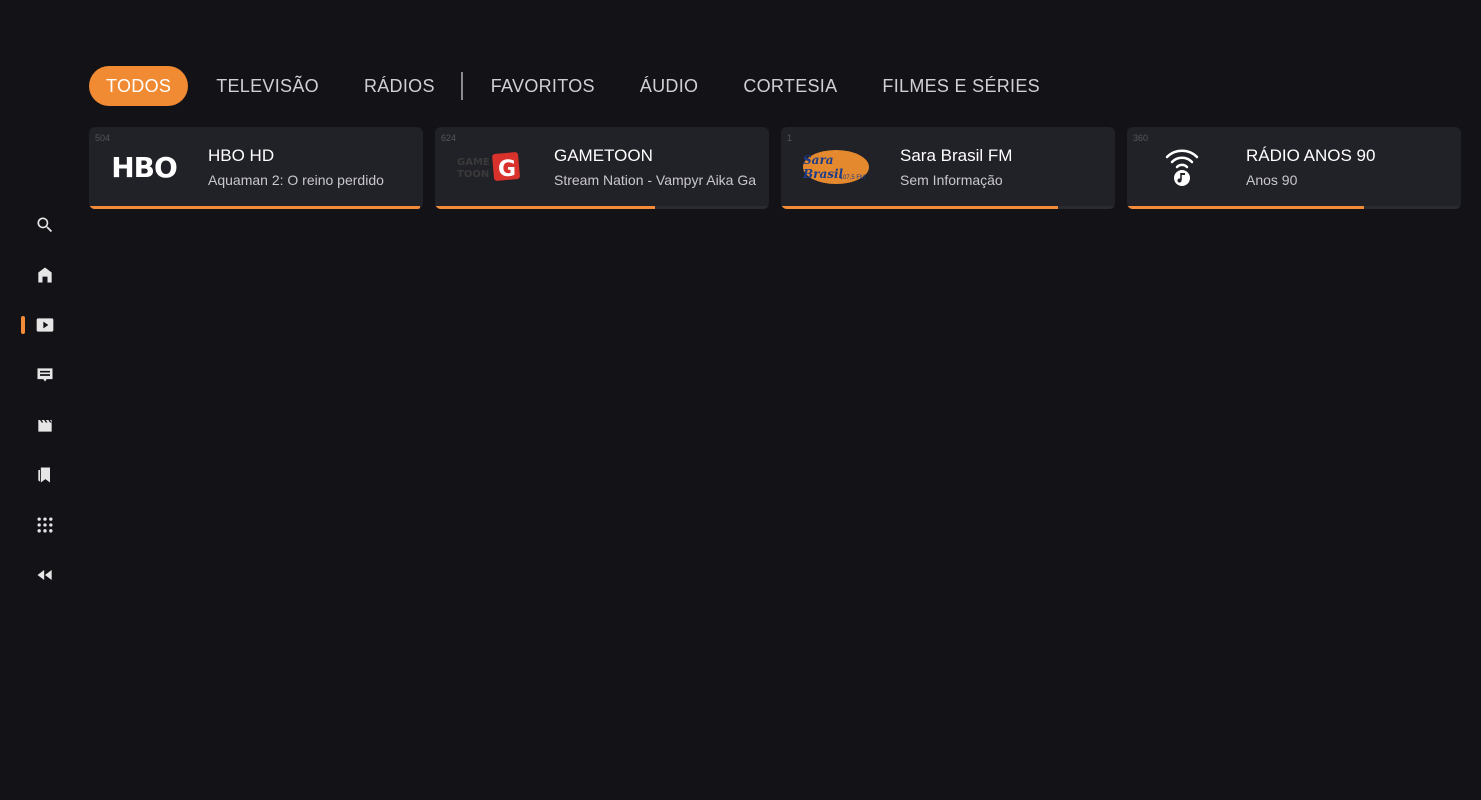  I want to click on channel-logo: Sara Brasil 107,5 FM, so click(836, 167).